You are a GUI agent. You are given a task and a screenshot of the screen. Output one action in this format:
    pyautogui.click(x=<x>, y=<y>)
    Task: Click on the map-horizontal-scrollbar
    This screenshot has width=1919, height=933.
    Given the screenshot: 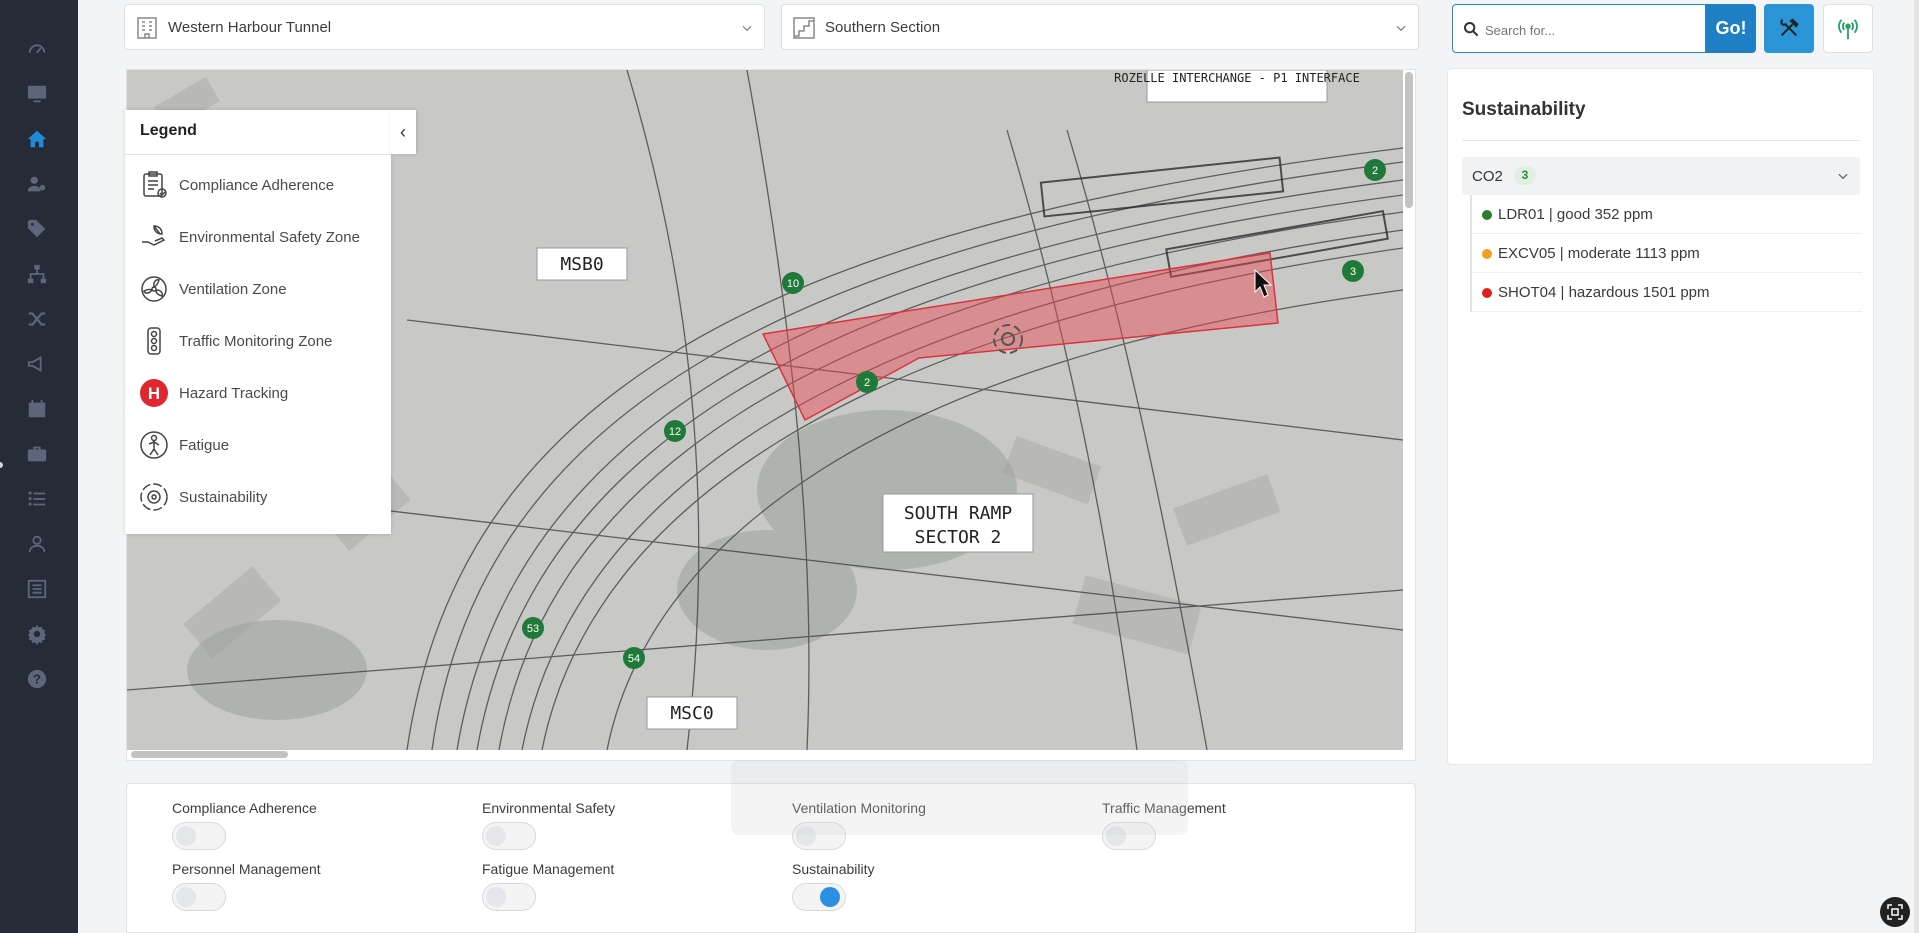 What is the action you would take?
    pyautogui.click(x=209, y=754)
    